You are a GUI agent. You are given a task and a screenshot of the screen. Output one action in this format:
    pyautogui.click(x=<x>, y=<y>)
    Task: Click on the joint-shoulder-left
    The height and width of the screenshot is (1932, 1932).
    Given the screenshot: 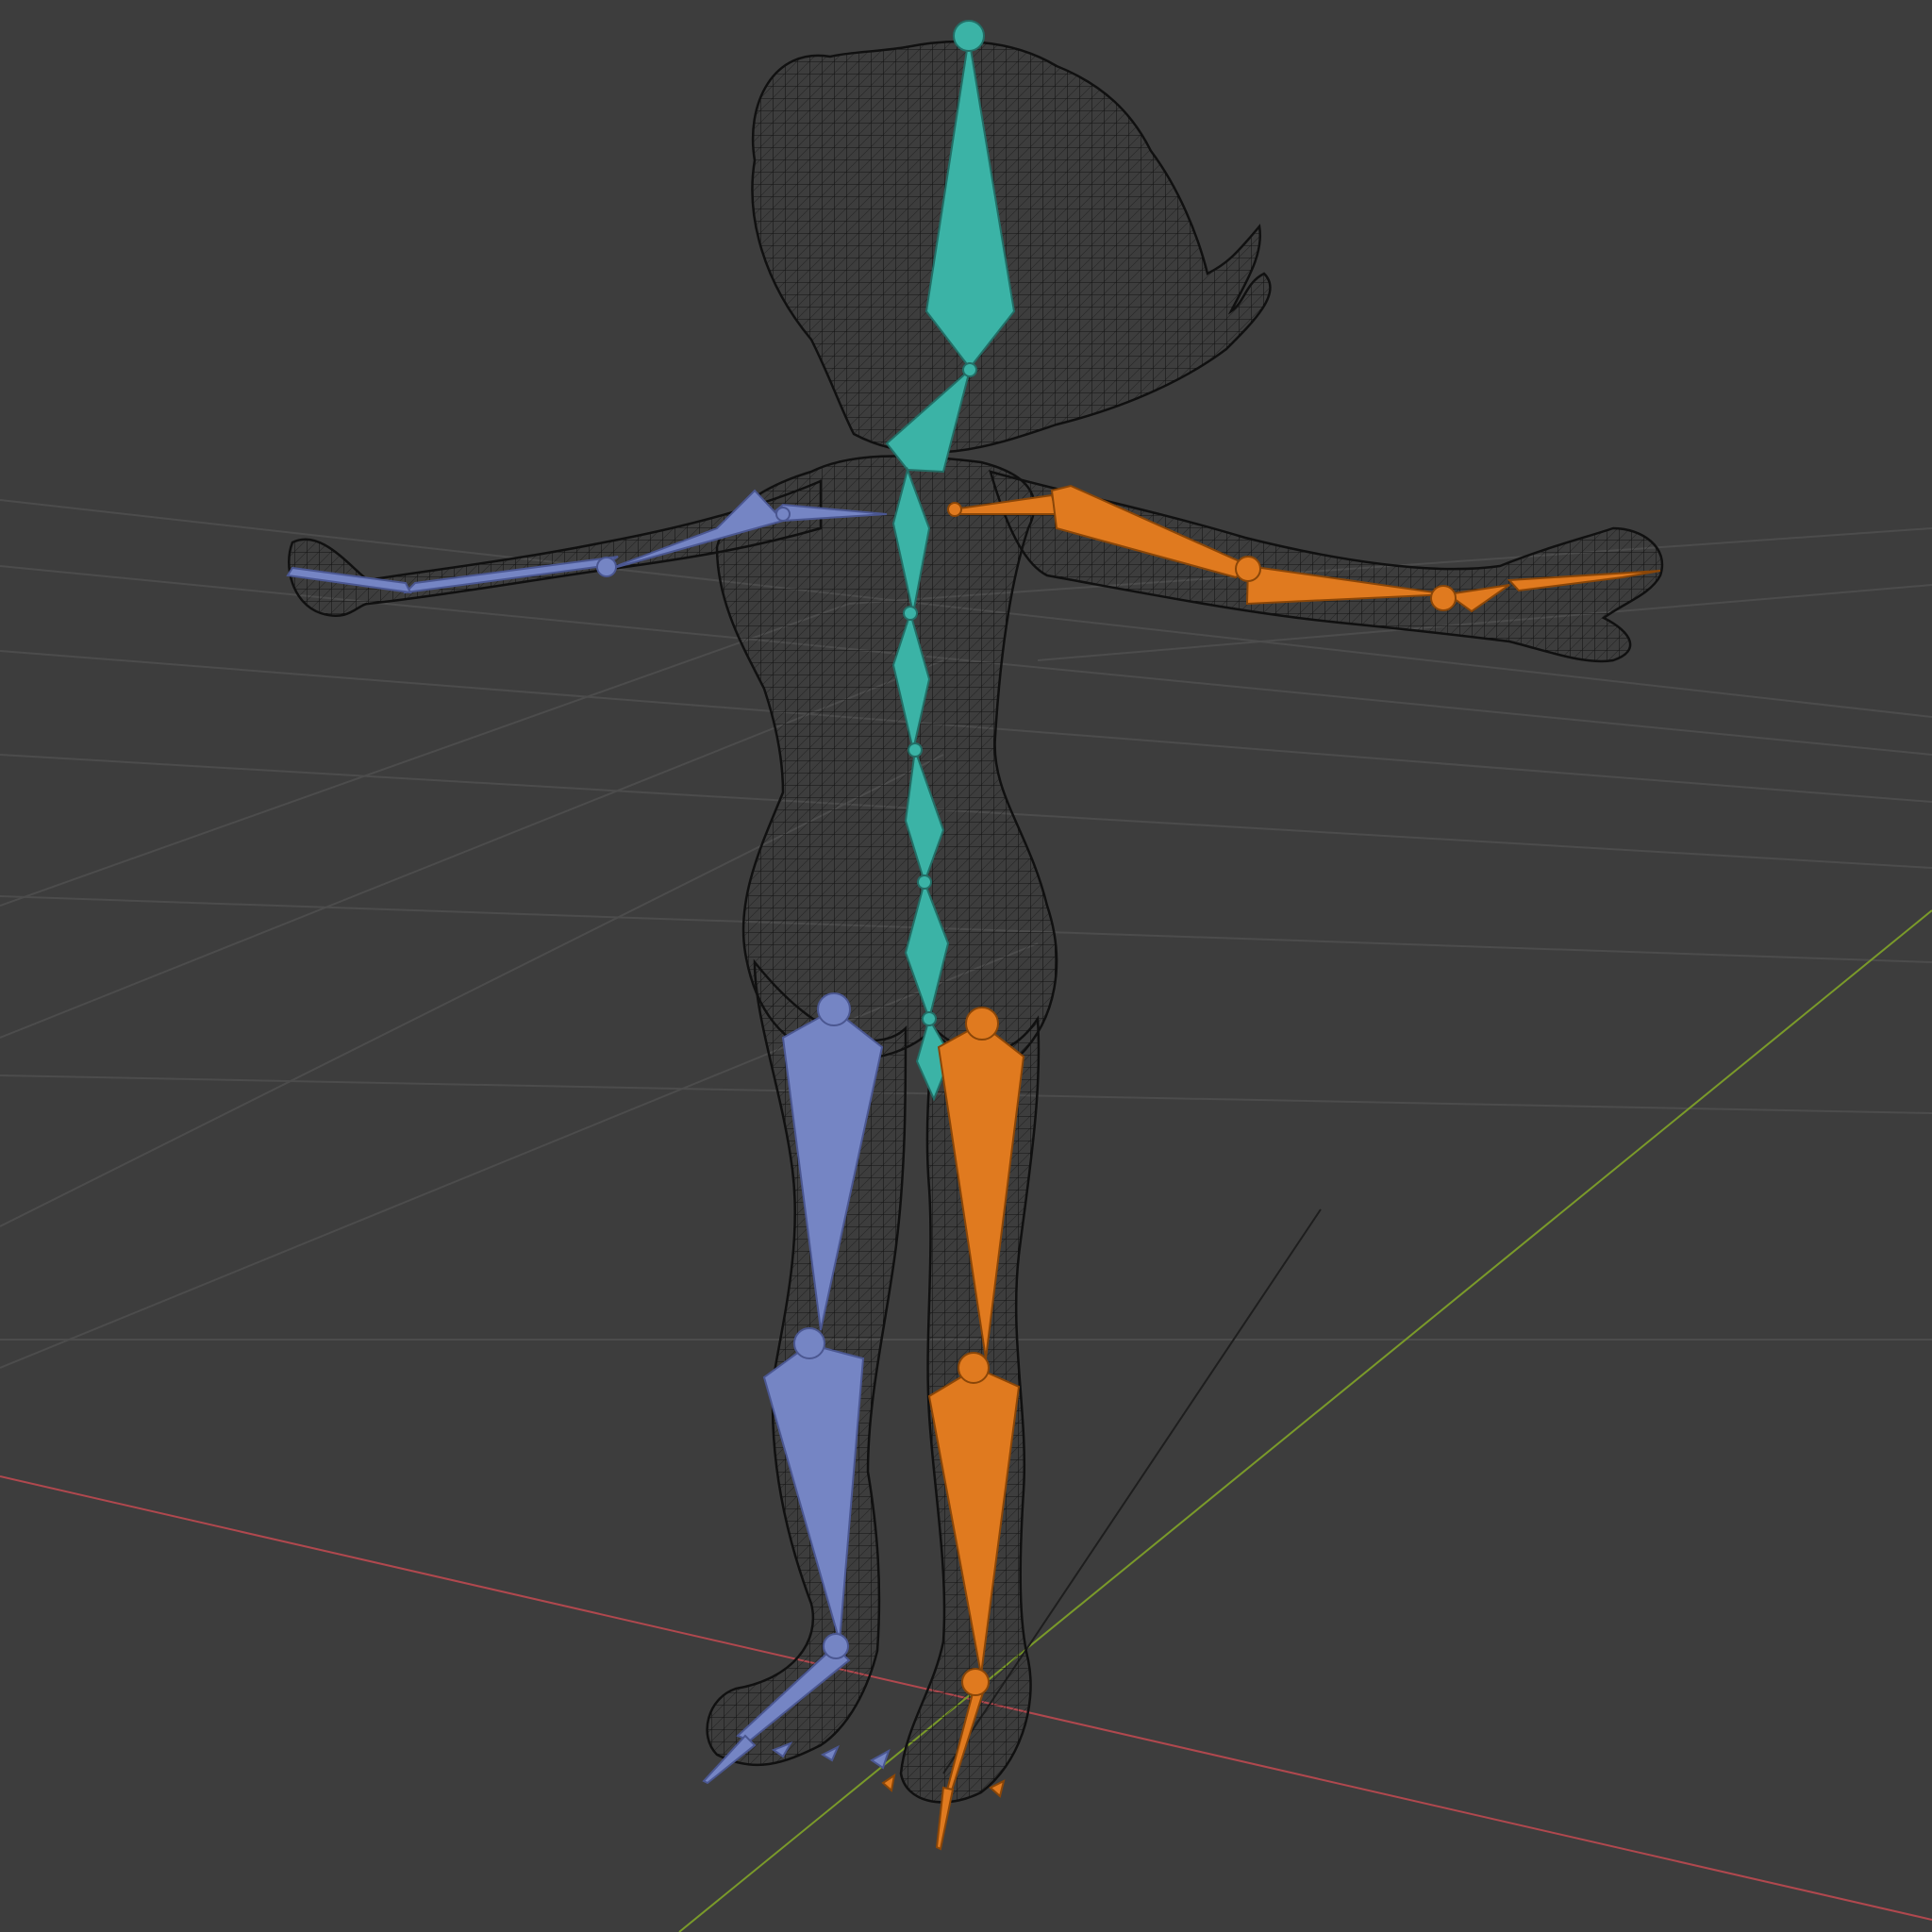 What is the action you would take?
    pyautogui.click(x=783, y=514)
    